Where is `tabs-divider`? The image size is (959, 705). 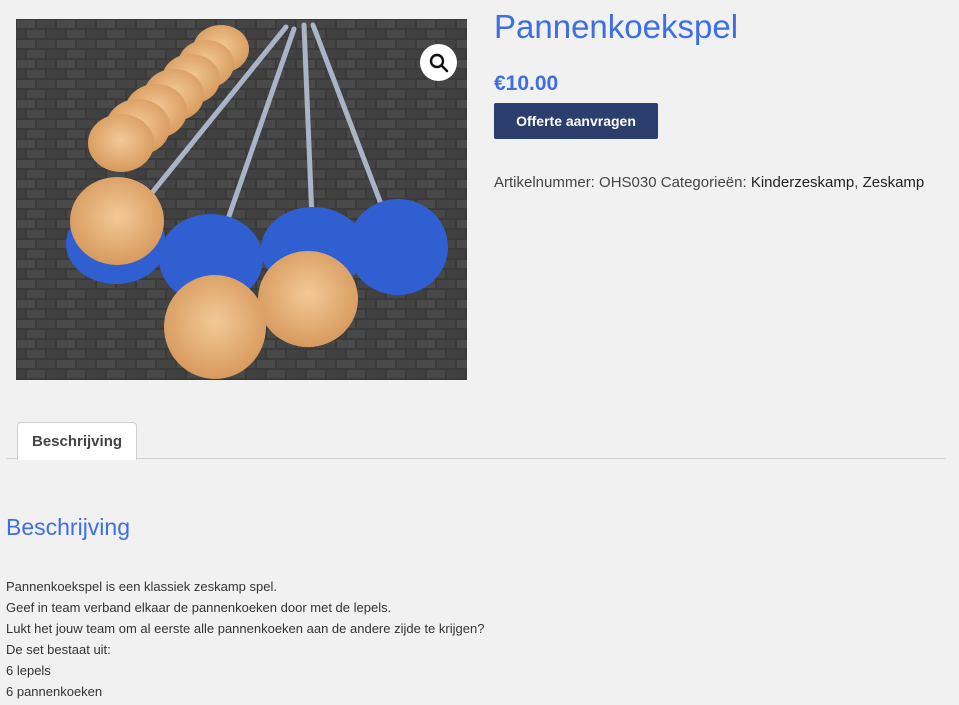 tabs-divider is located at coordinates (476, 458).